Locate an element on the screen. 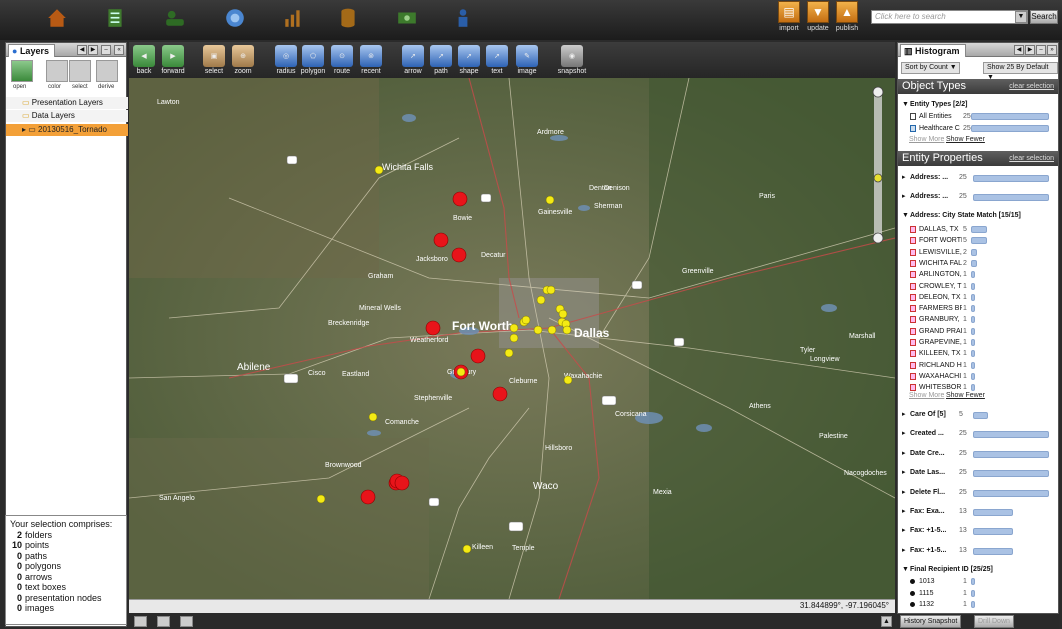 Image resolution: width=1062 pixels, height=629 pixels. sort-select: Sort by Count ▼ is located at coordinates (930, 68).